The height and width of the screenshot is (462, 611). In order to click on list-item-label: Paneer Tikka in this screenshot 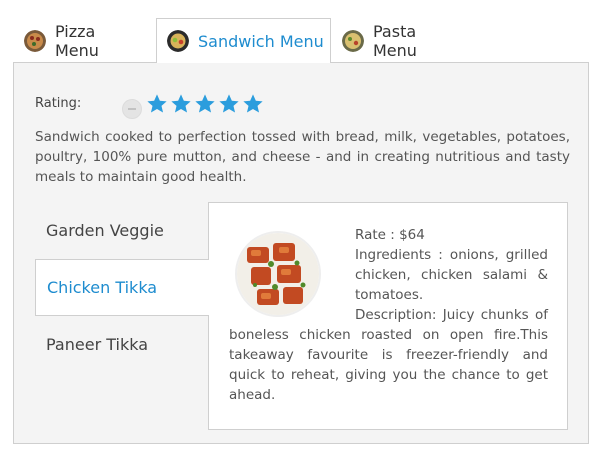, I will do `click(97, 344)`.